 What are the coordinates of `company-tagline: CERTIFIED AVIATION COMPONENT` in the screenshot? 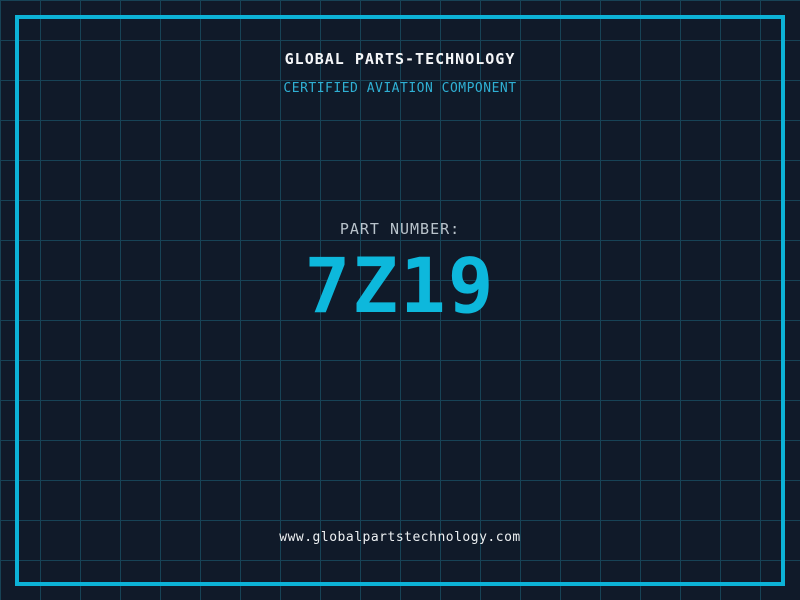 It's located at (400, 88).